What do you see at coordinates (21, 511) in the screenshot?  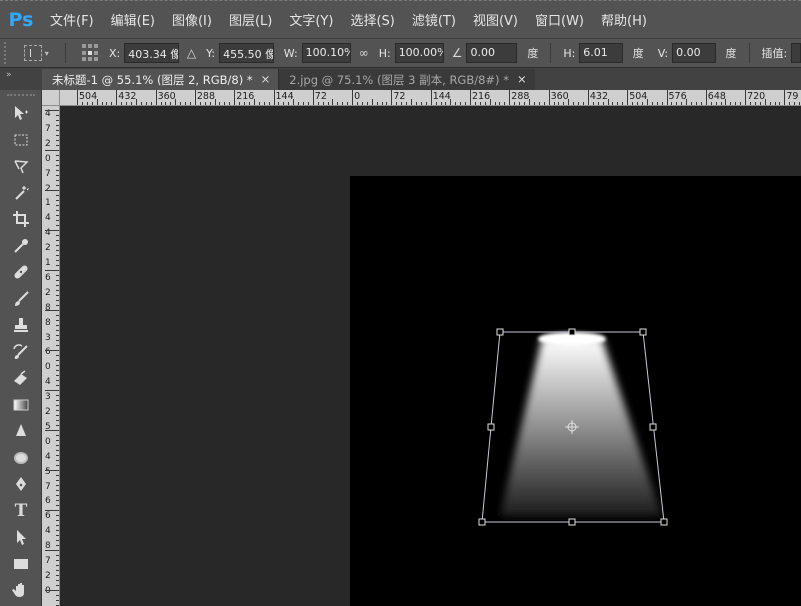 I see `type-tool-icon: T` at bounding box center [21, 511].